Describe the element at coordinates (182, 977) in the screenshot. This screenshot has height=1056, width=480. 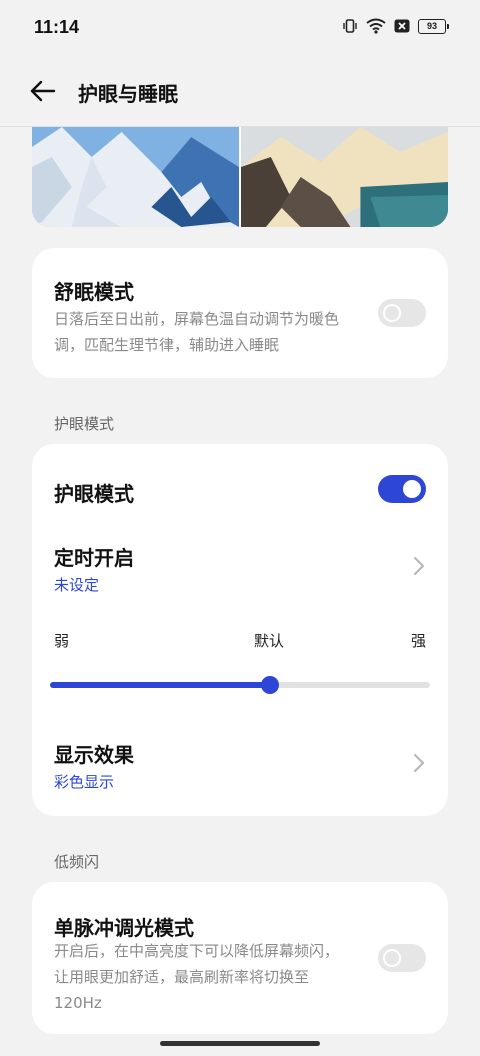
I see `pulse-dimming-description-line2: 让用眼更加舒适，最高刷新率将切换至` at that location.